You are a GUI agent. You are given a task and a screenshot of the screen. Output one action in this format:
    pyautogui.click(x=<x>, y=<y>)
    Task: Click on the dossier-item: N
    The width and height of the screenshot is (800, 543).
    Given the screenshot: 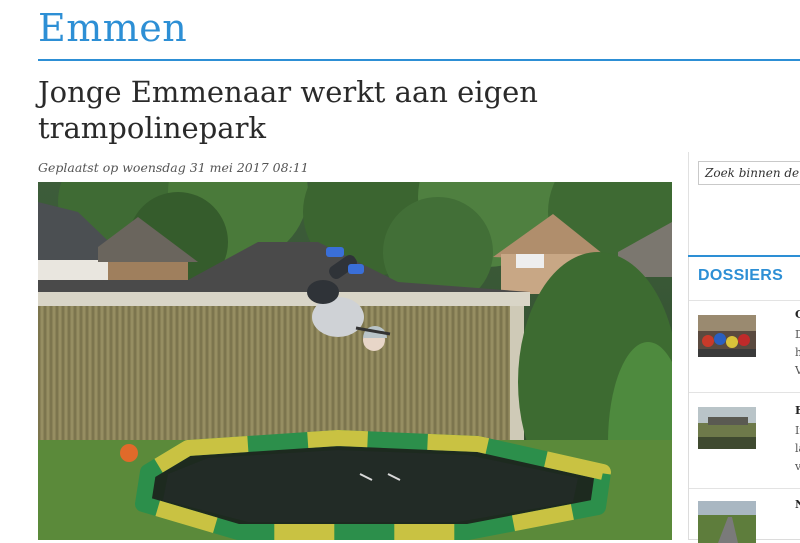 What is the action you would take?
    pyautogui.click(x=744, y=515)
    